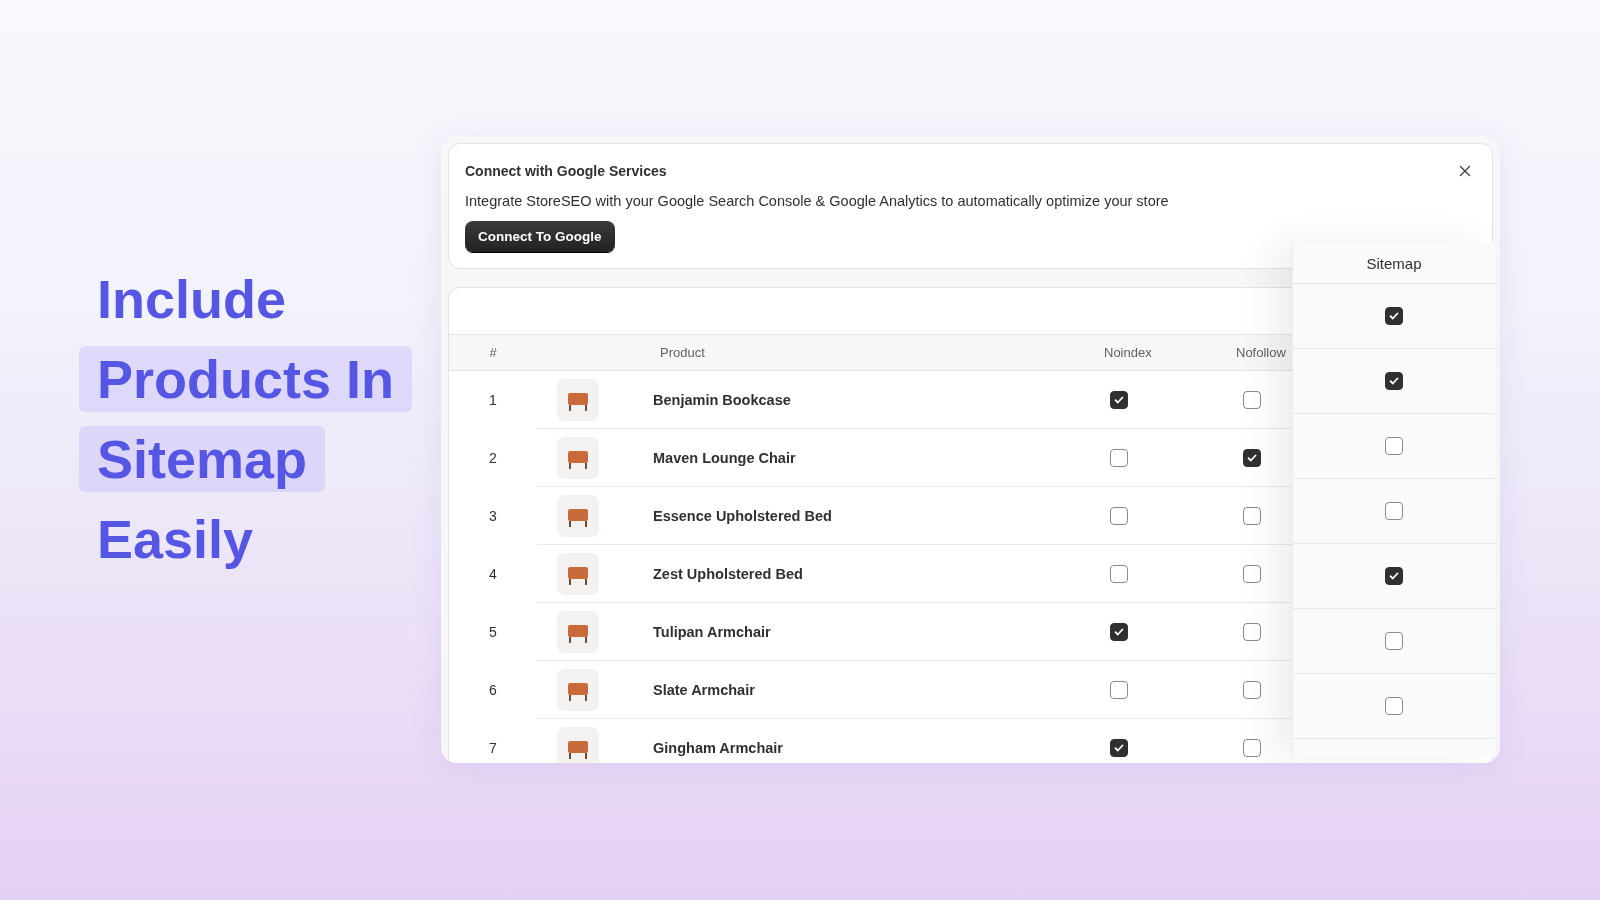  Describe the element at coordinates (717, 747) in the screenshot. I see `product-name: Gingham Armchair` at that location.